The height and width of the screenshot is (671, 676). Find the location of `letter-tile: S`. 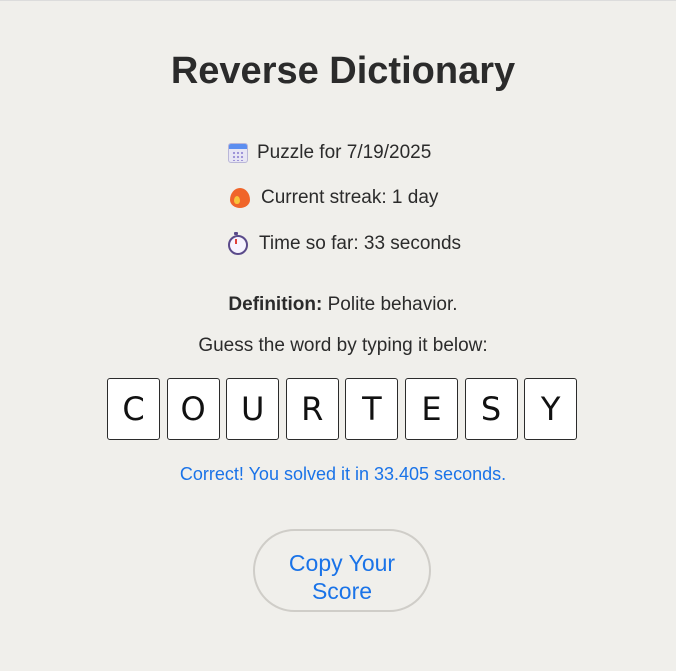

letter-tile: S is located at coordinates (491, 409).